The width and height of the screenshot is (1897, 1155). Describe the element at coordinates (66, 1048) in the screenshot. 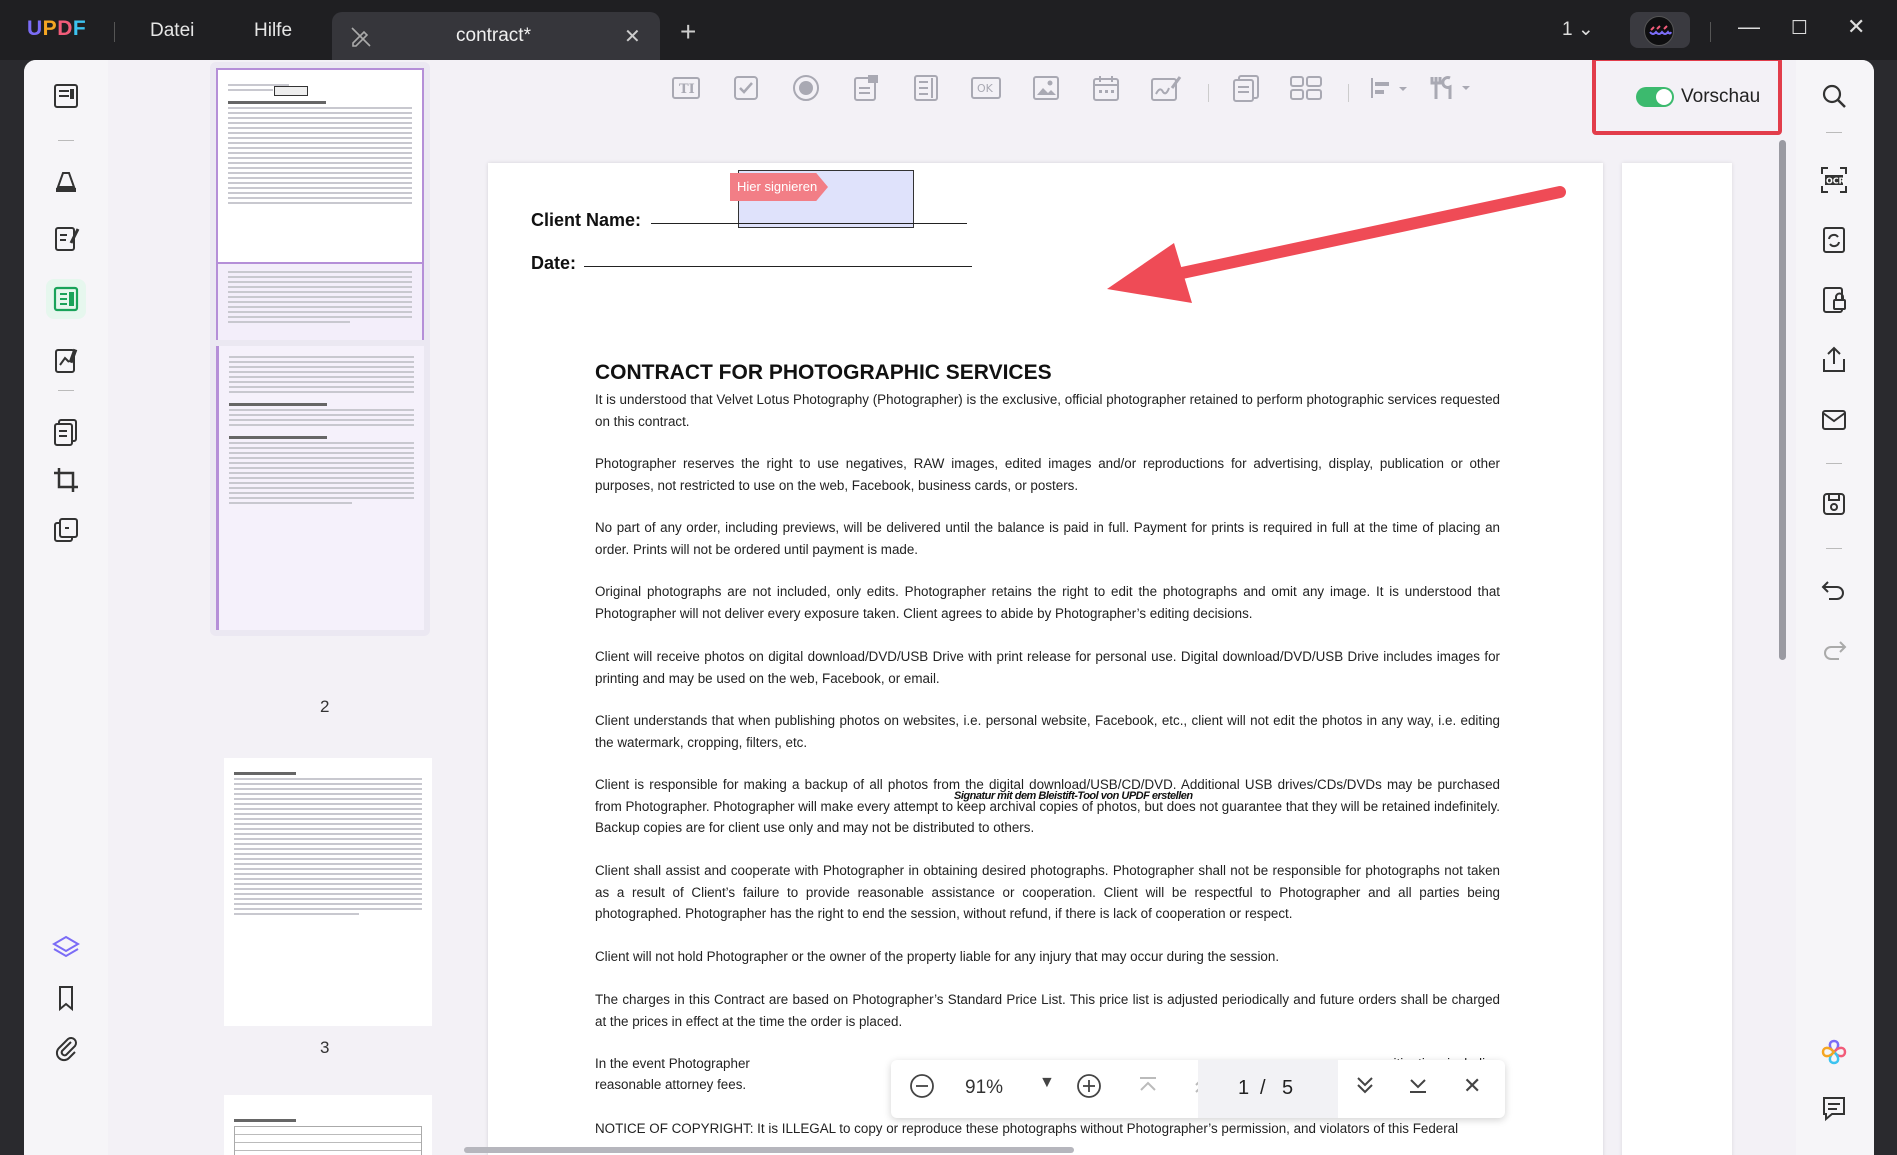

I see `attachment-icon` at that location.